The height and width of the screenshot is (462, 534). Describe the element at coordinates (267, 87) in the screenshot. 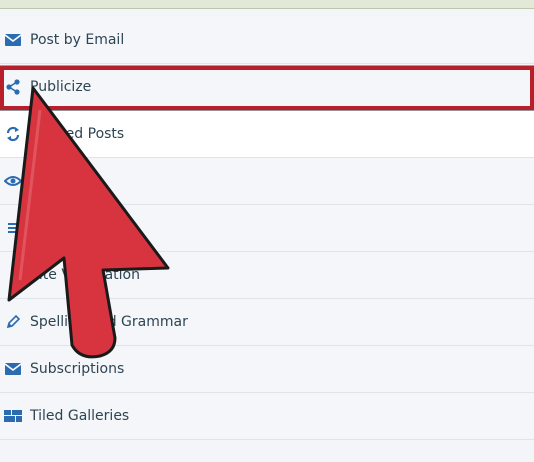

I see `settings-item-publicize: Publicize` at that location.